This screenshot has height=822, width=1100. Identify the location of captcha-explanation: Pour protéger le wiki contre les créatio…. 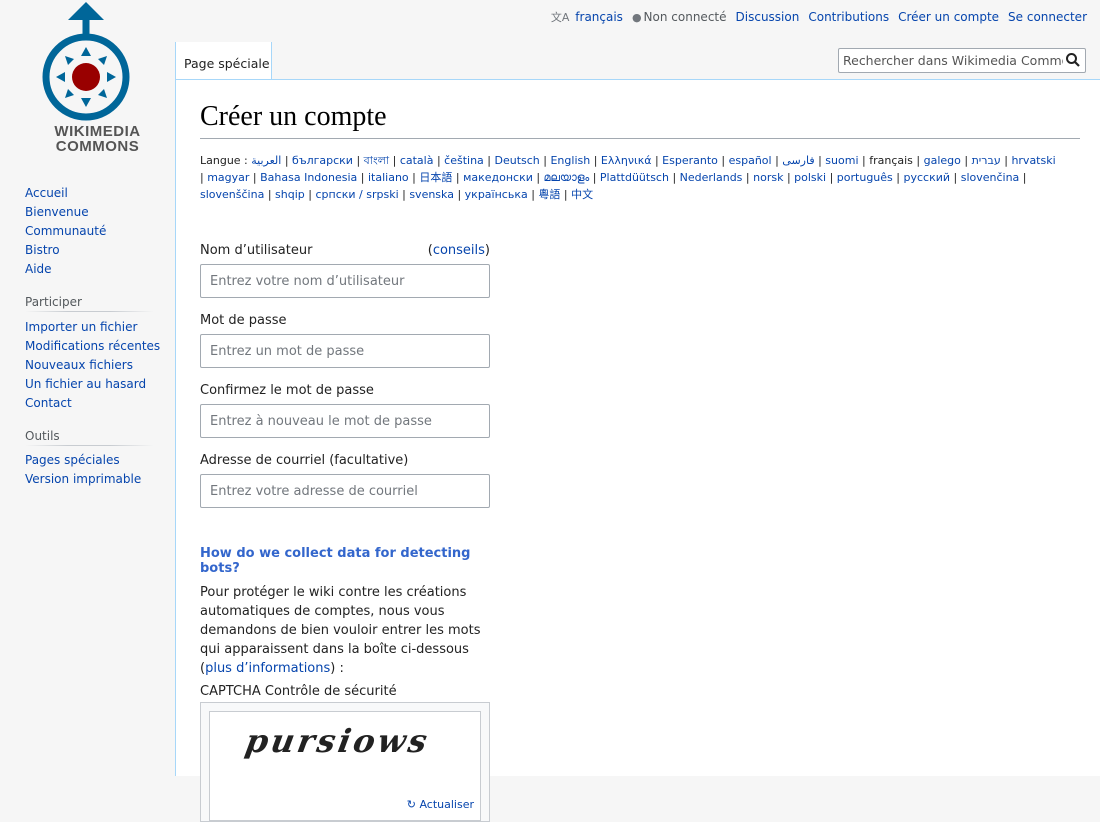
(345, 630).